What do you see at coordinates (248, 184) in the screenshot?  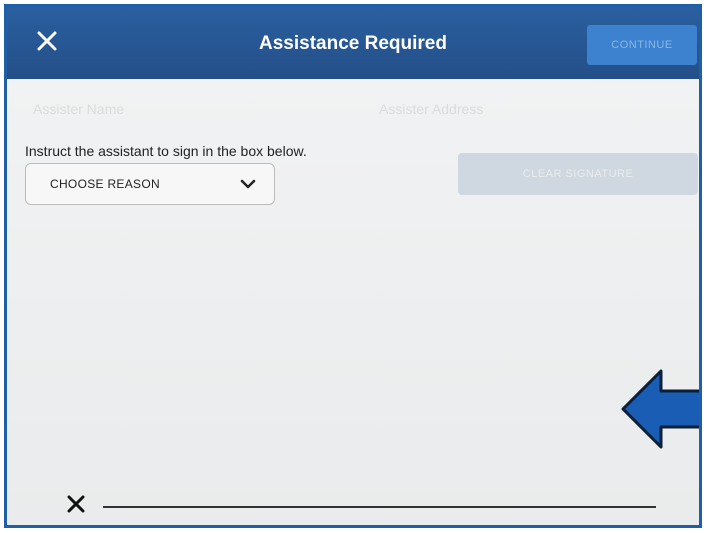 I see `chevron-down-icon` at bounding box center [248, 184].